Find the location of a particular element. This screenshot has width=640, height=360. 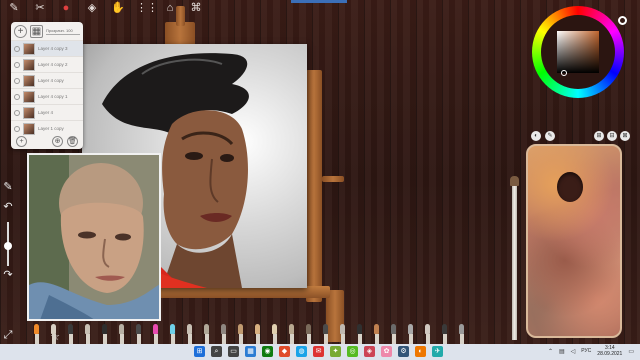

taskbar-app-icon: ⊞ is located at coordinates (199, 351).